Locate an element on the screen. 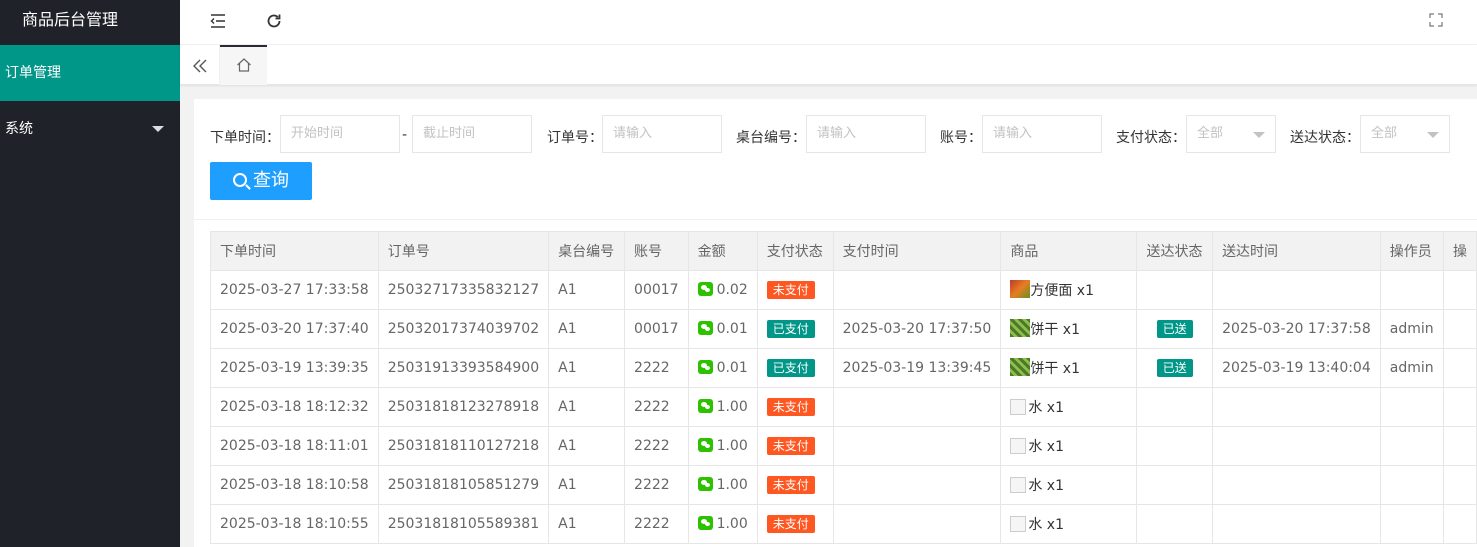  delivery-status-cell: 已送 is located at coordinates (1175, 368).